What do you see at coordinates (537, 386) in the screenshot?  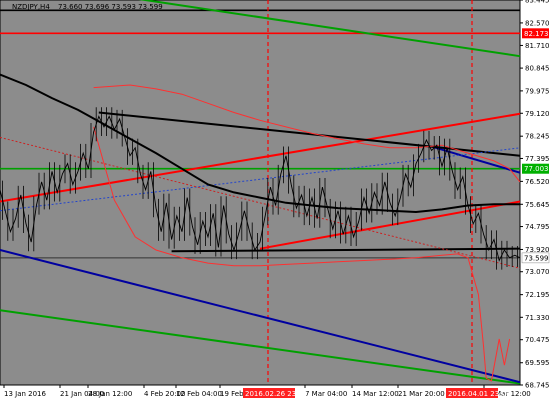 I see `y-tick-label: 68.745` at bounding box center [537, 386].